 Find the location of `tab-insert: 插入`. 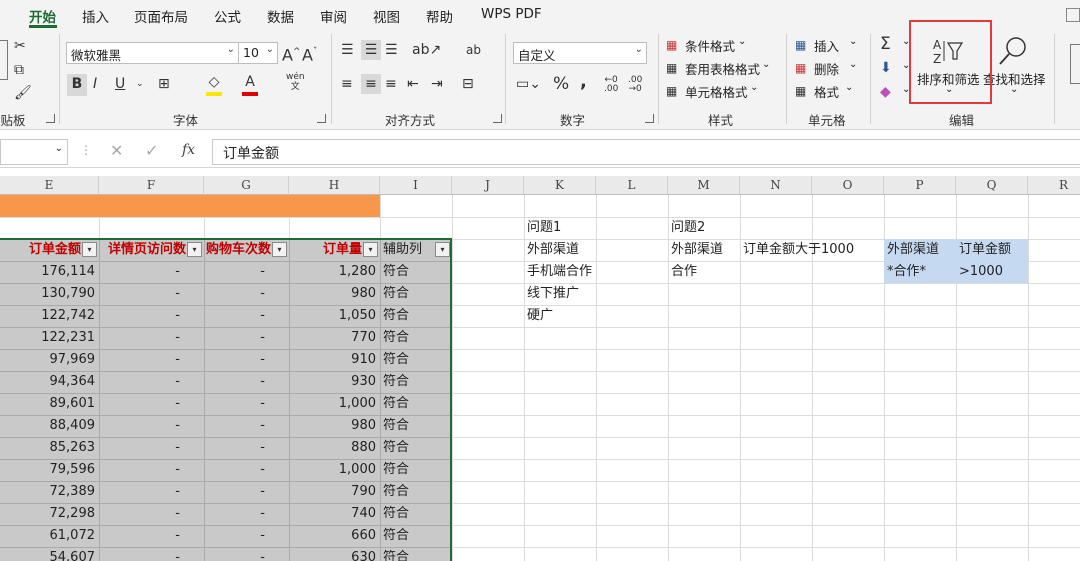

tab-insert: 插入 is located at coordinates (95, 16).